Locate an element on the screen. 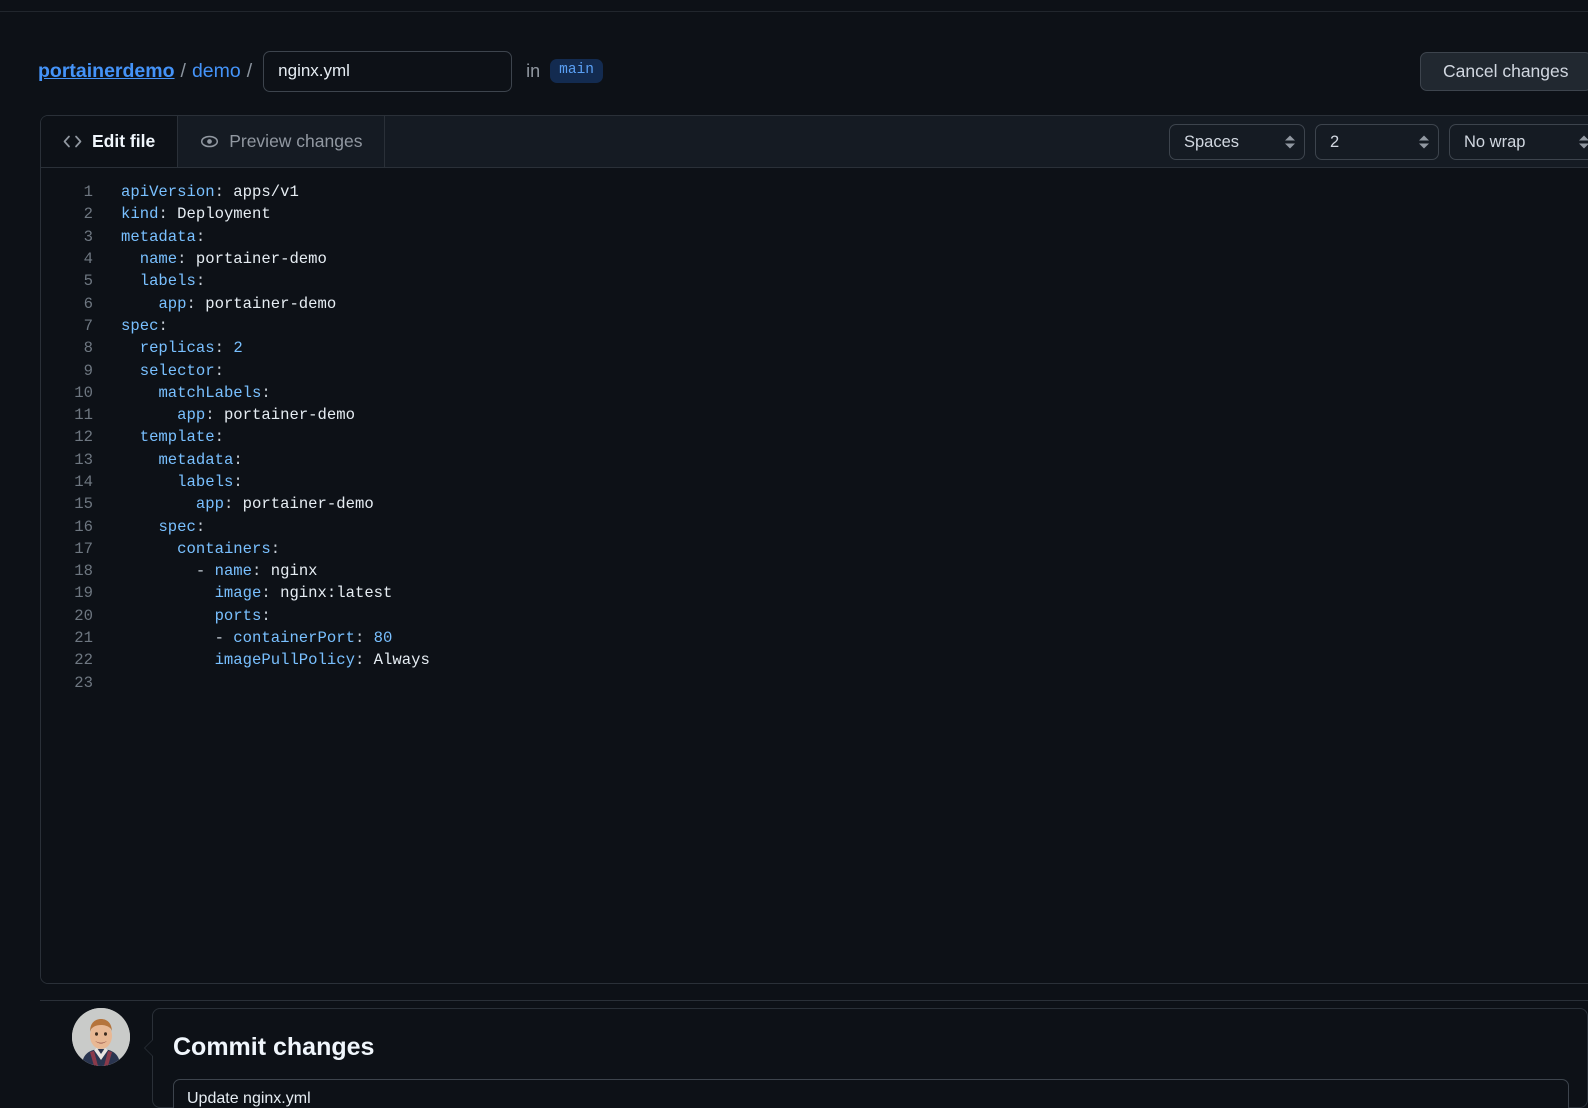 The height and width of the screenshot is (1108, 1588). editor-toolbar: Spaces 2 No wrap is located at coordinates (1378, 142).